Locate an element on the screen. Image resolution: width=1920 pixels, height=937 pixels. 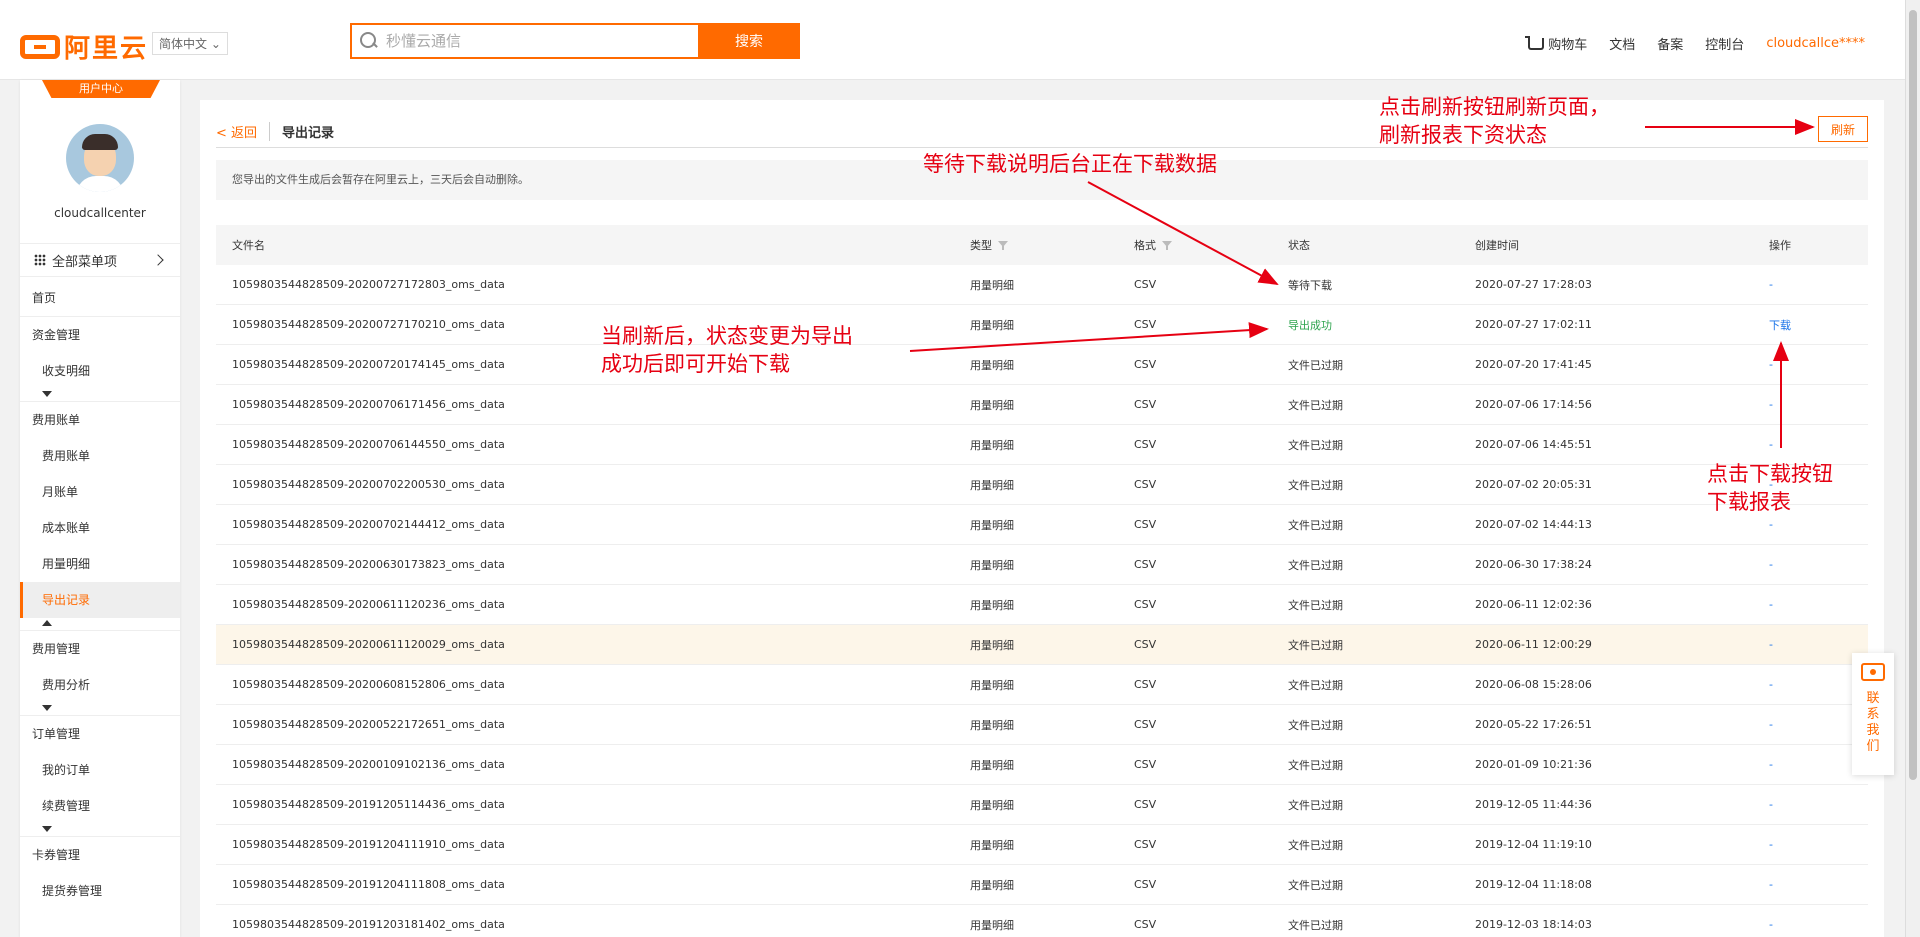
cell-created-time: 2020-05-22 17:26:51 is located at coordinates (1533, 724).